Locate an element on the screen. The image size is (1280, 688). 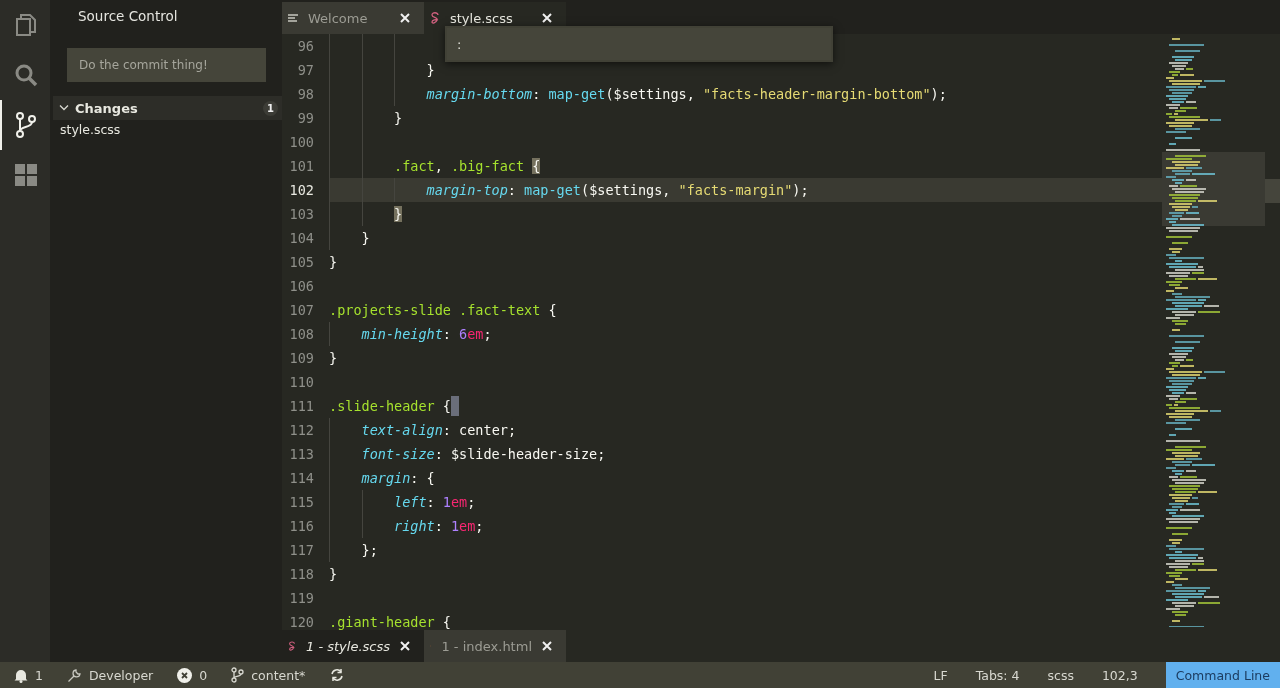
code-line: margin-bottom: map-get($settings, "facts-header-margin-bottom"); is located at coordinates (686, 94).